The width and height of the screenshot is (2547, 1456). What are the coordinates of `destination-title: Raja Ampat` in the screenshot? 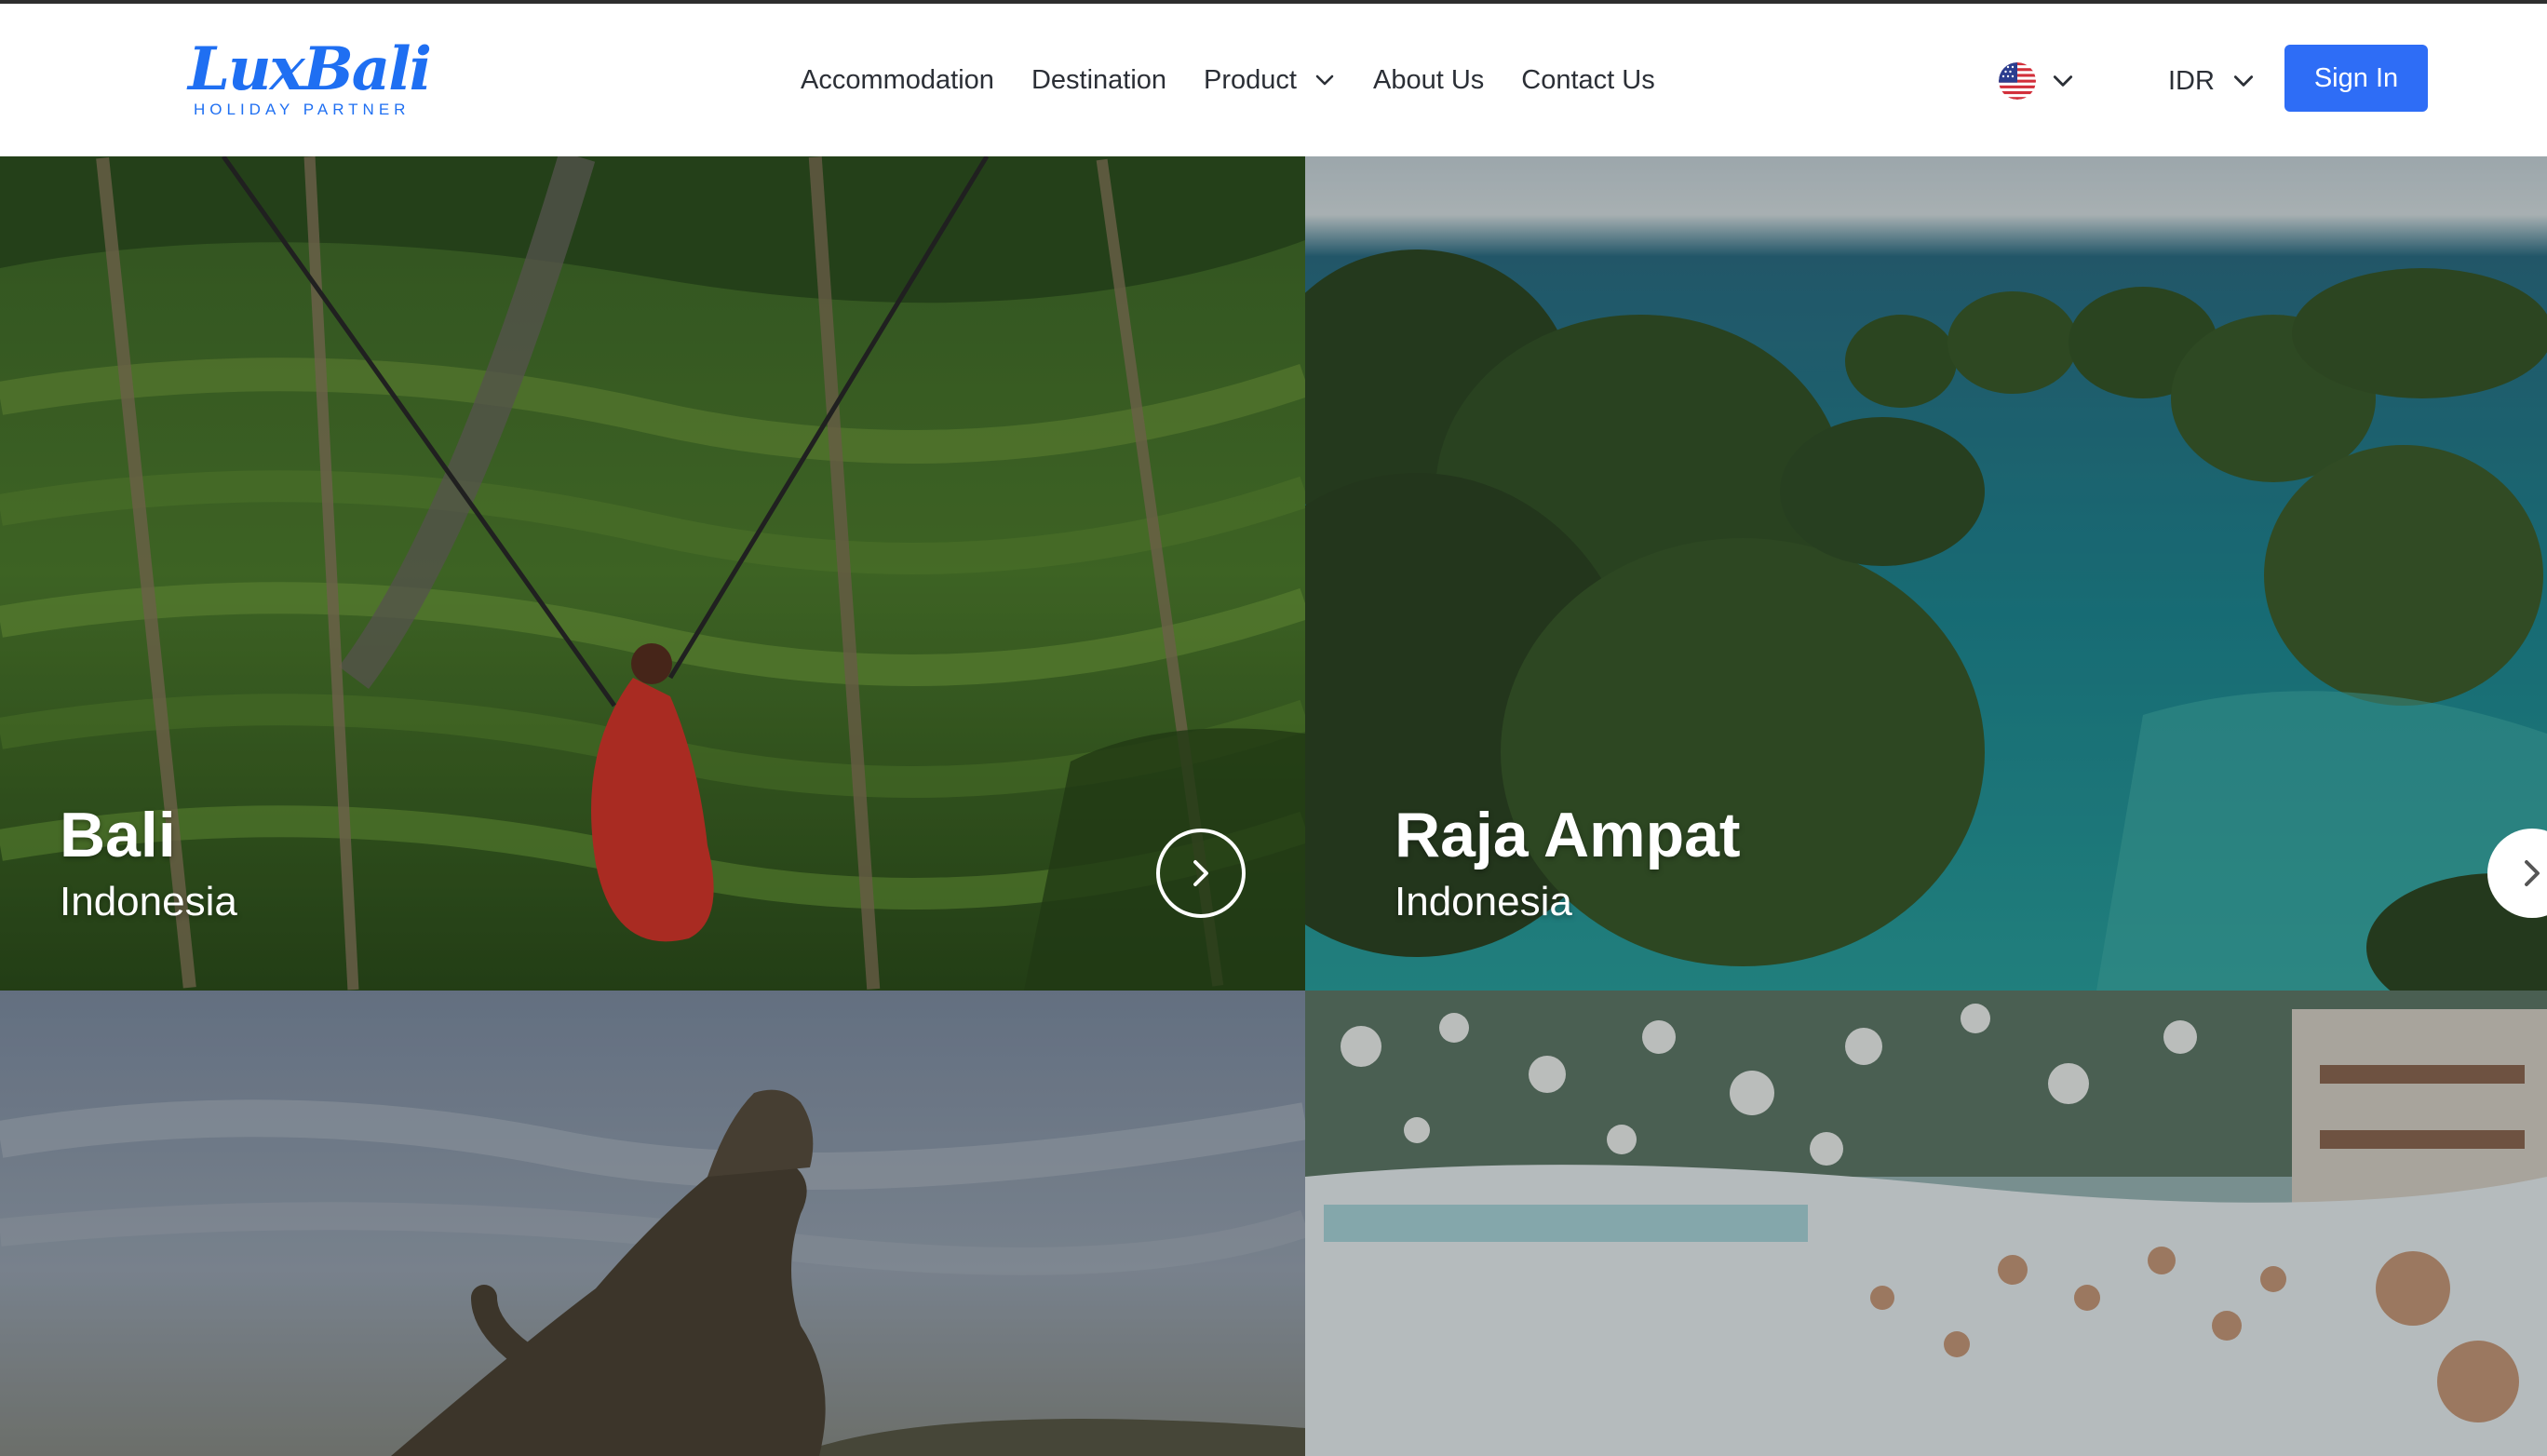 It's located at (1568, 835).